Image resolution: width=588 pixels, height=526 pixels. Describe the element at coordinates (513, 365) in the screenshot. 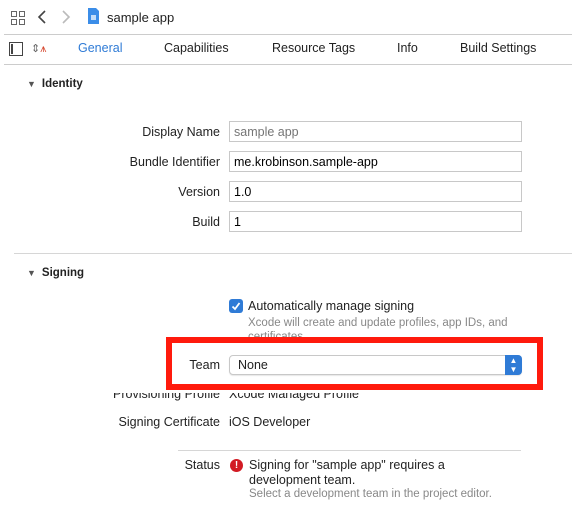

I see `popup-arrows-icon: ▲ ▼` at that location.